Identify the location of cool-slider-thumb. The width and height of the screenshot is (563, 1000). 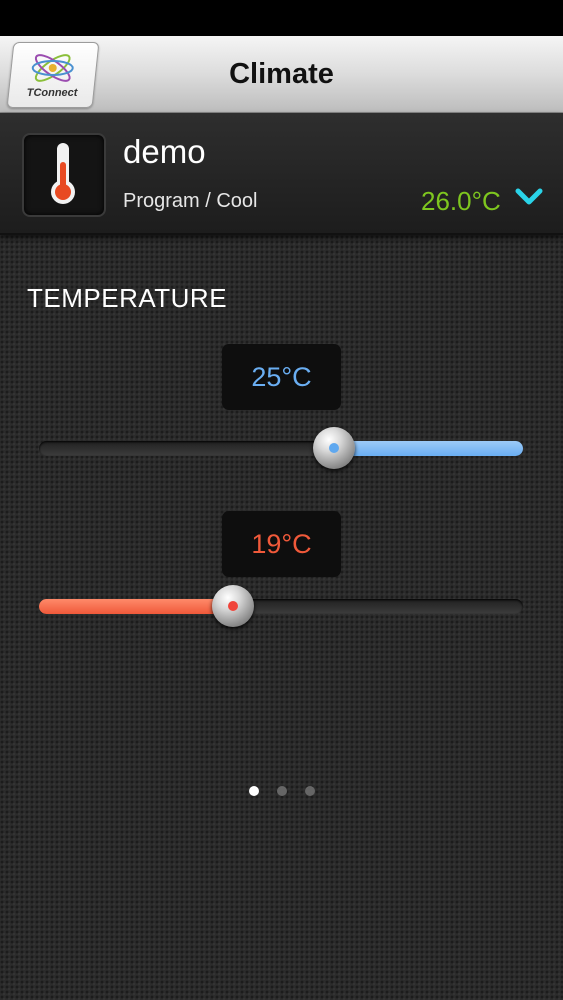
(334, 448).